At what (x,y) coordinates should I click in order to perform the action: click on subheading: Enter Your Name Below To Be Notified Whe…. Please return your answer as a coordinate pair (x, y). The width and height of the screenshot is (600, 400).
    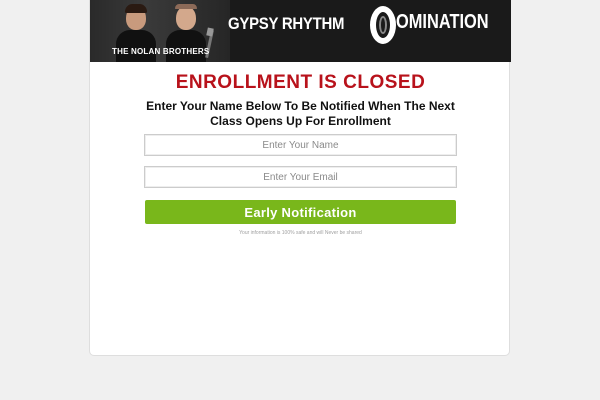
    Looking at the image, I should click on (300, 113).